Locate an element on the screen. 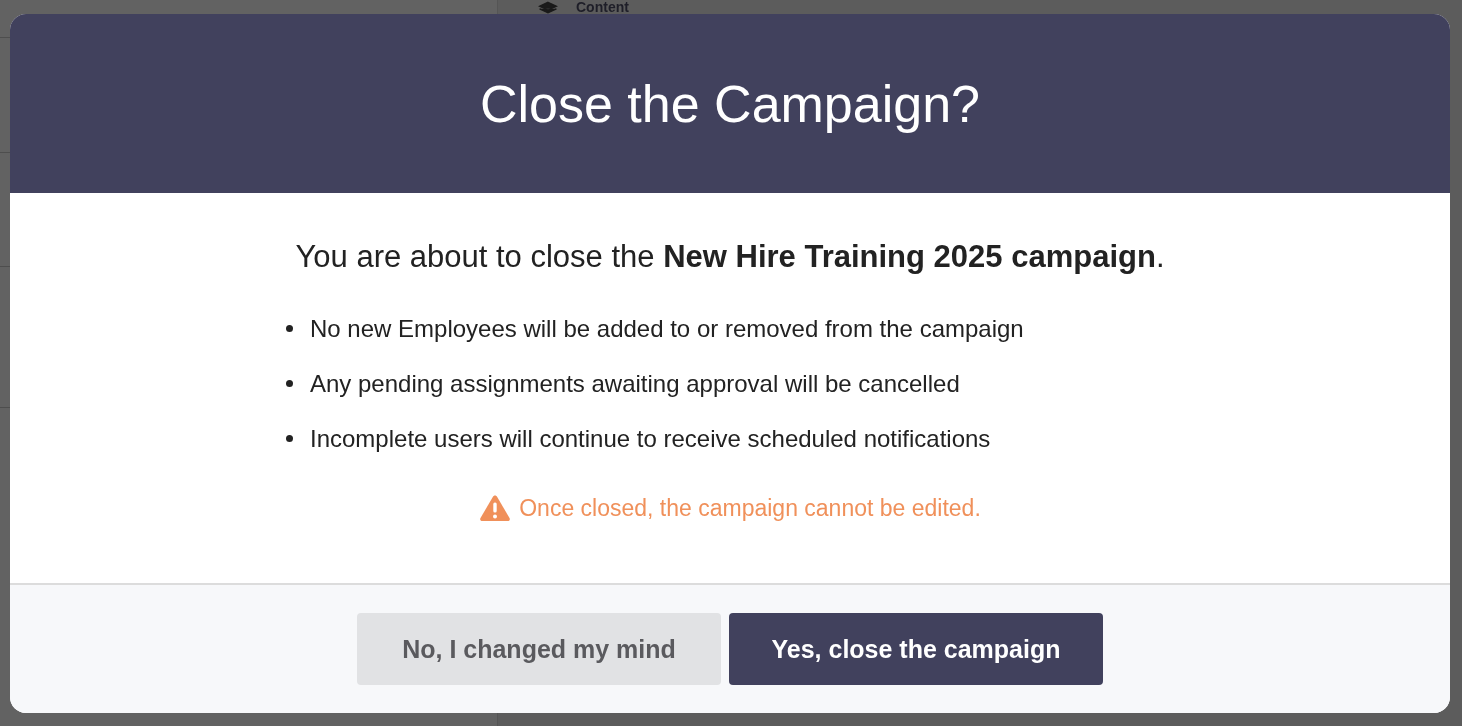  bullet-text: No new Employees will be added to or removed from the campaign is located at coordinates (667, 328).